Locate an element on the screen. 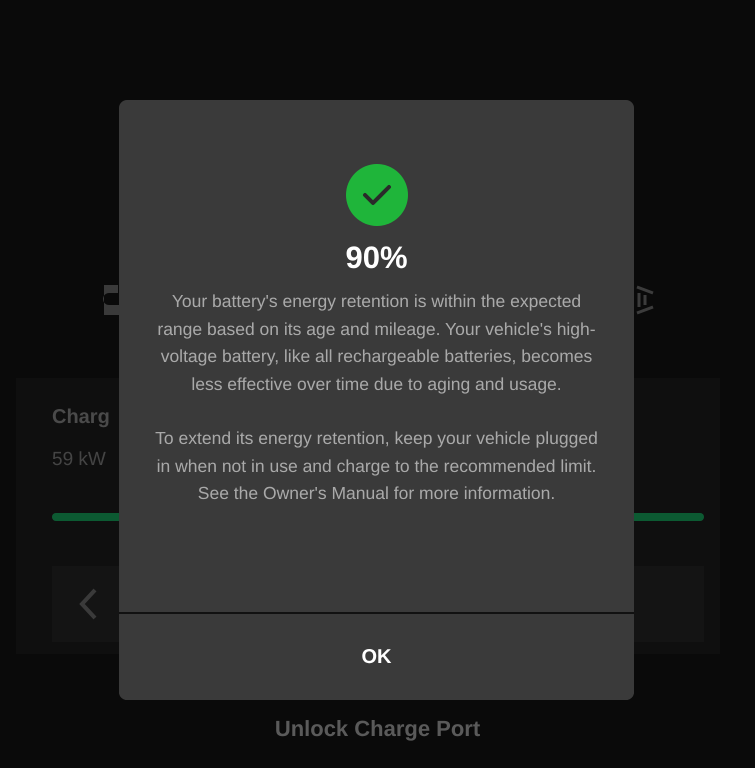  percentage-value: 90% is located at coordinates (376, 258).